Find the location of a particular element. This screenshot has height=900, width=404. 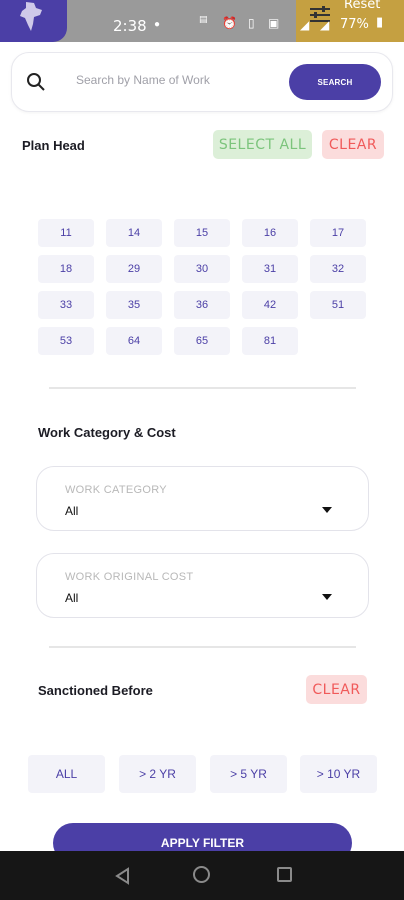

plan-head-chip: 29 is located at coordinates (134, 269).